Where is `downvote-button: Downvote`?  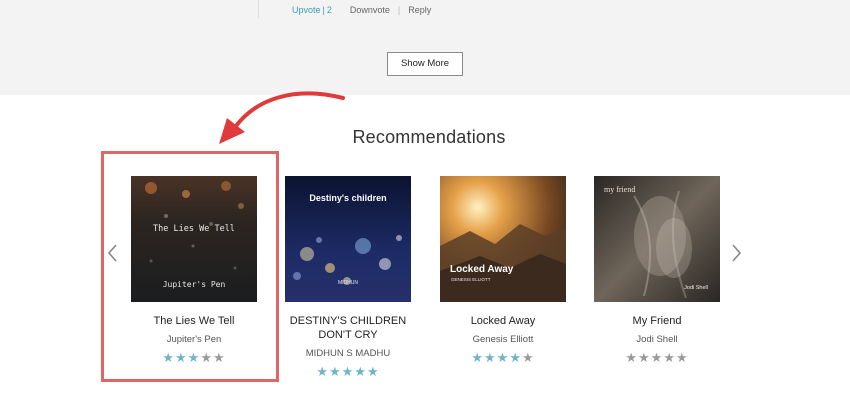 downvote-button: Downvote is located at coordinates (370, 10).